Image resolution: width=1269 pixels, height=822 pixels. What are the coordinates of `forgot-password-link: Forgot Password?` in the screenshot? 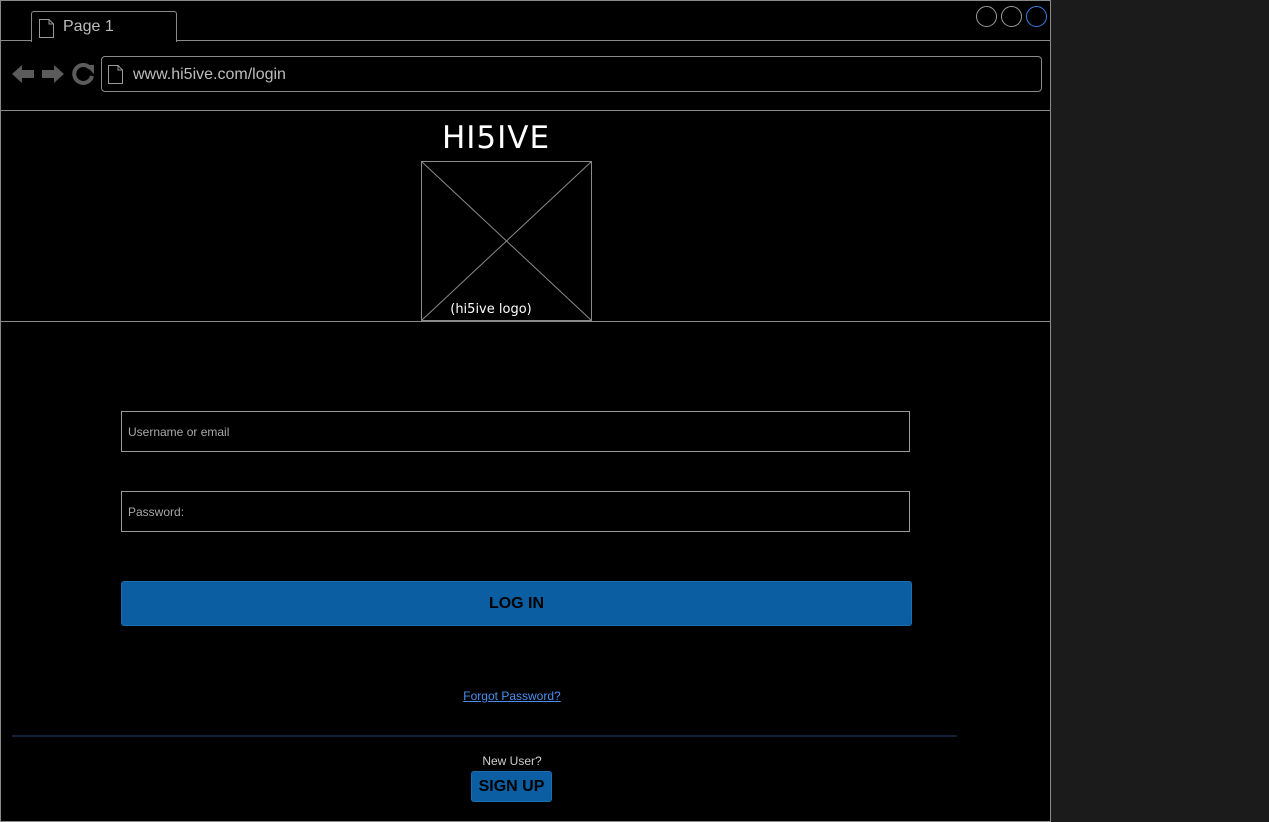 It's located at (512, 696).